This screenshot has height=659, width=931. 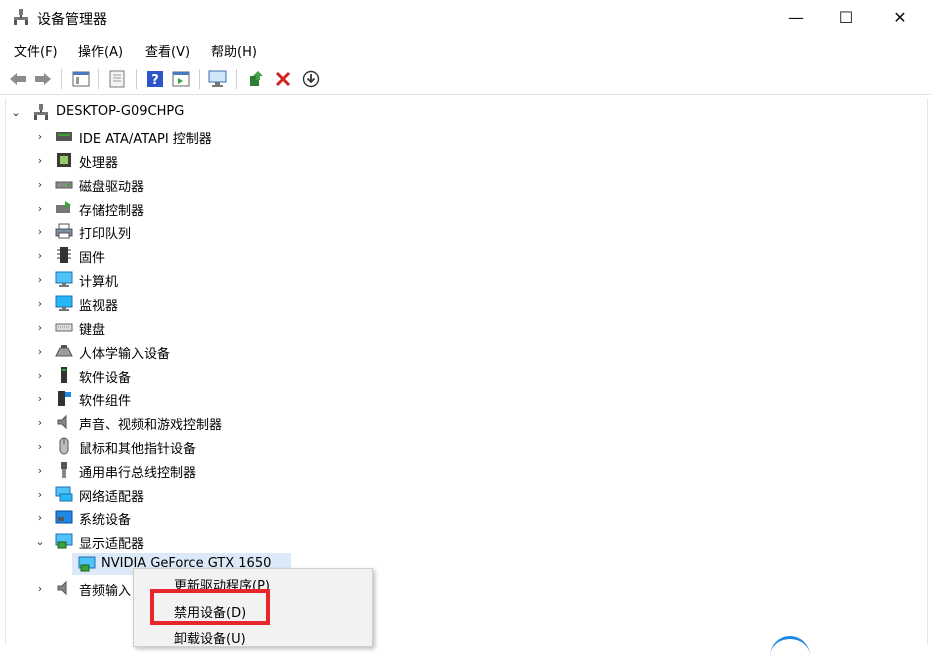 I want to click on minimize-button: —, so click(x=796, y=17).